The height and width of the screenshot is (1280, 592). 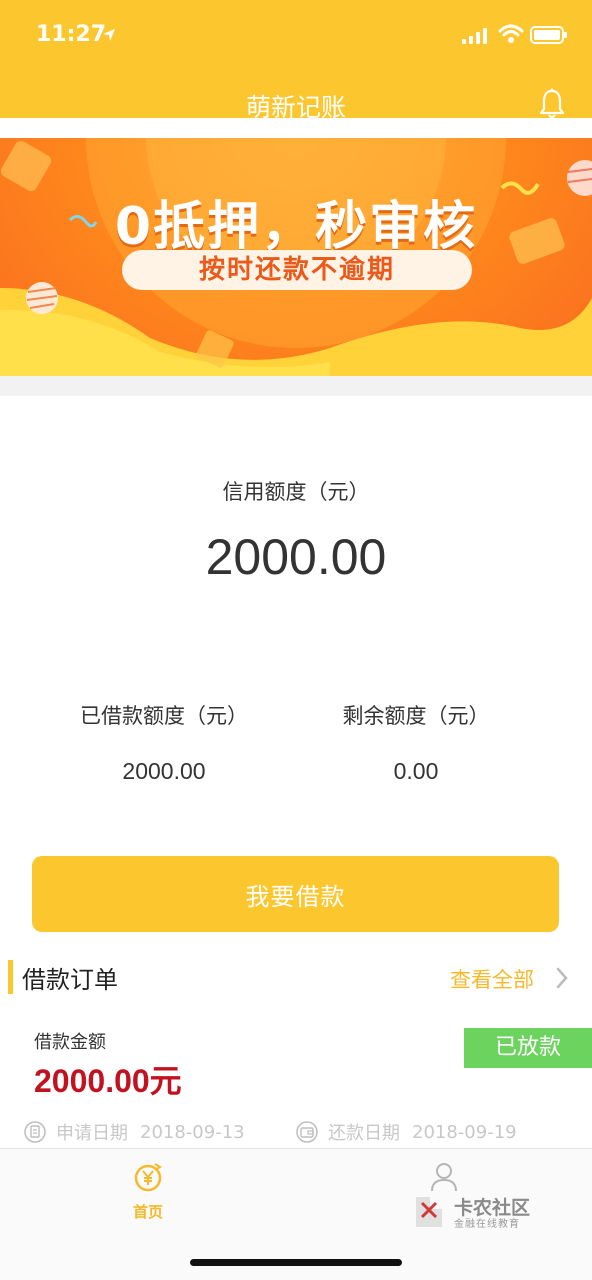 I want to click on view-all-link: 查看全部, so click(x=492, y=979).